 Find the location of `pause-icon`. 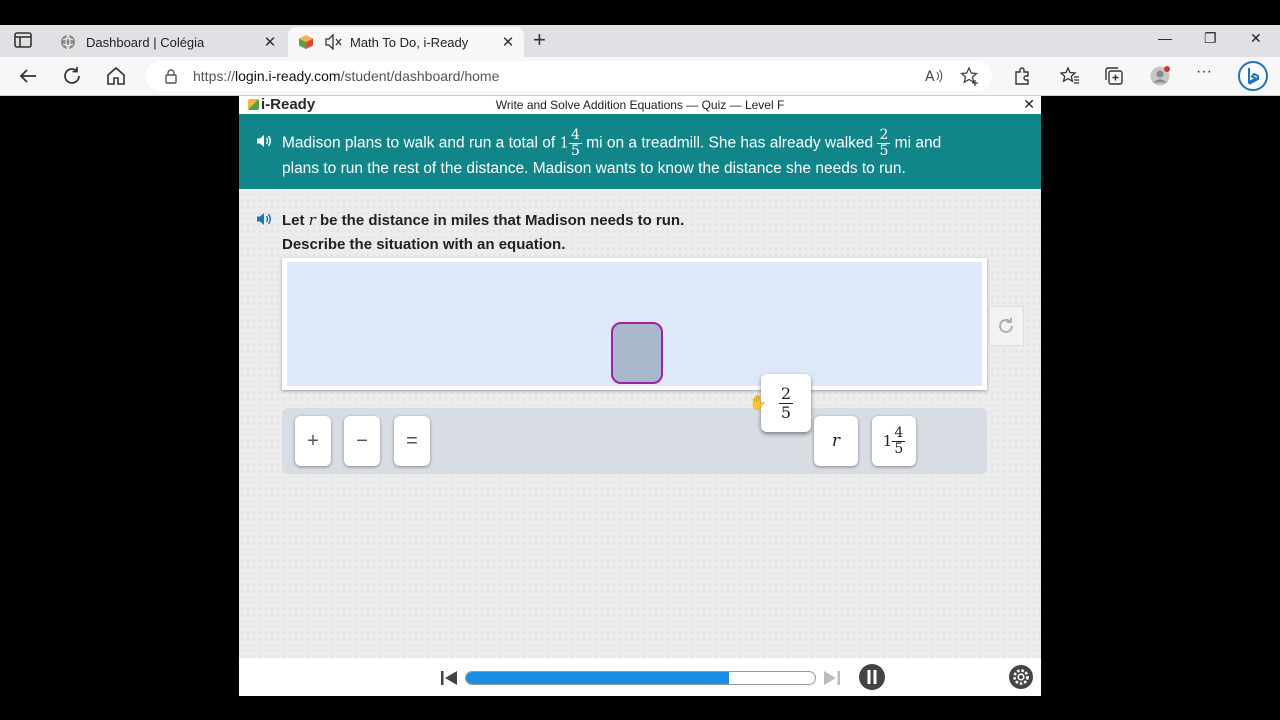

pause-icon is located at coordinates (872, 677).